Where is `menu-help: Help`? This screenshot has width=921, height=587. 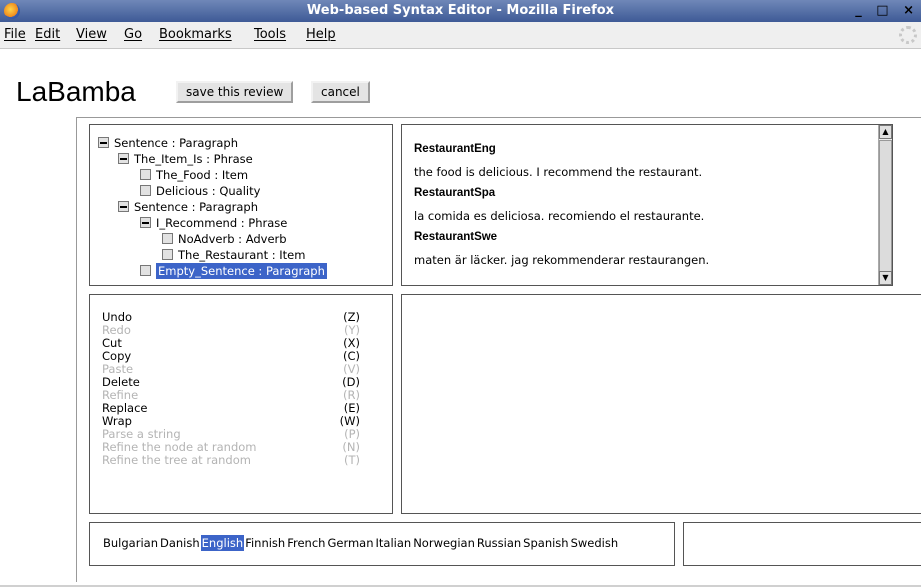
menu-help: Help is located at coordinates (321, 35).